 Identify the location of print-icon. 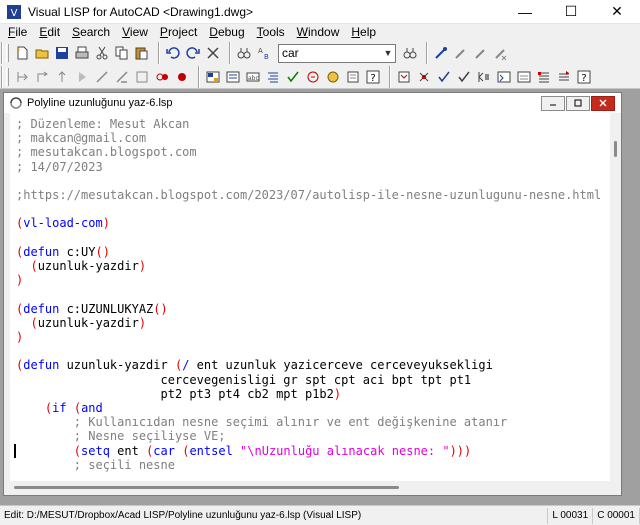
(82, 53).